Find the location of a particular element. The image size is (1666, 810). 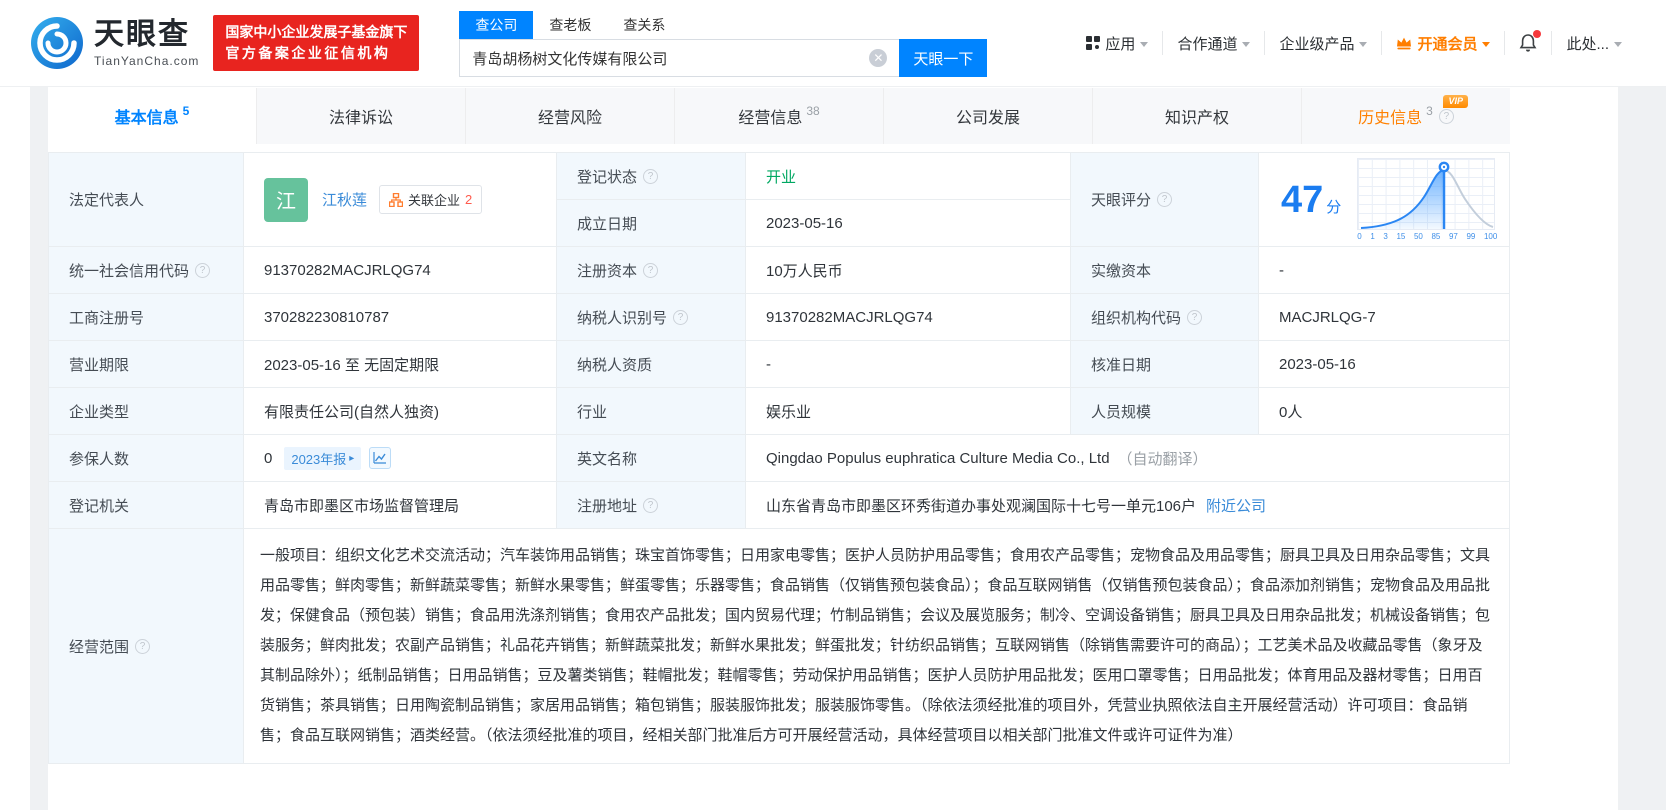

trend-chart-icon is located at coordinates (380, 458).